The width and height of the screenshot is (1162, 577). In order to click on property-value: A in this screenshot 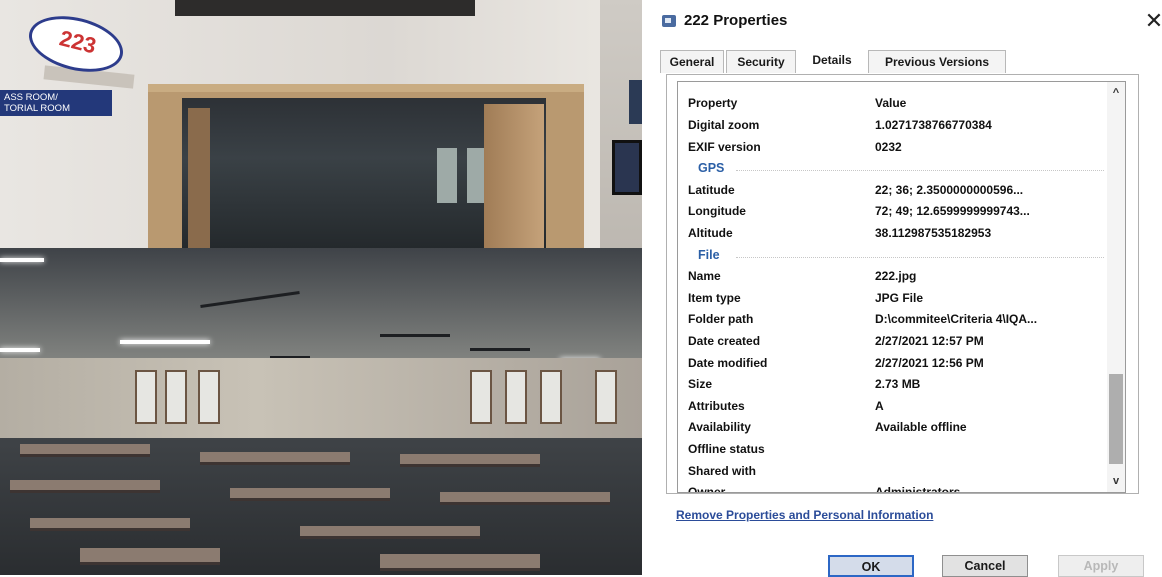, I will do `click(879, 405)`.